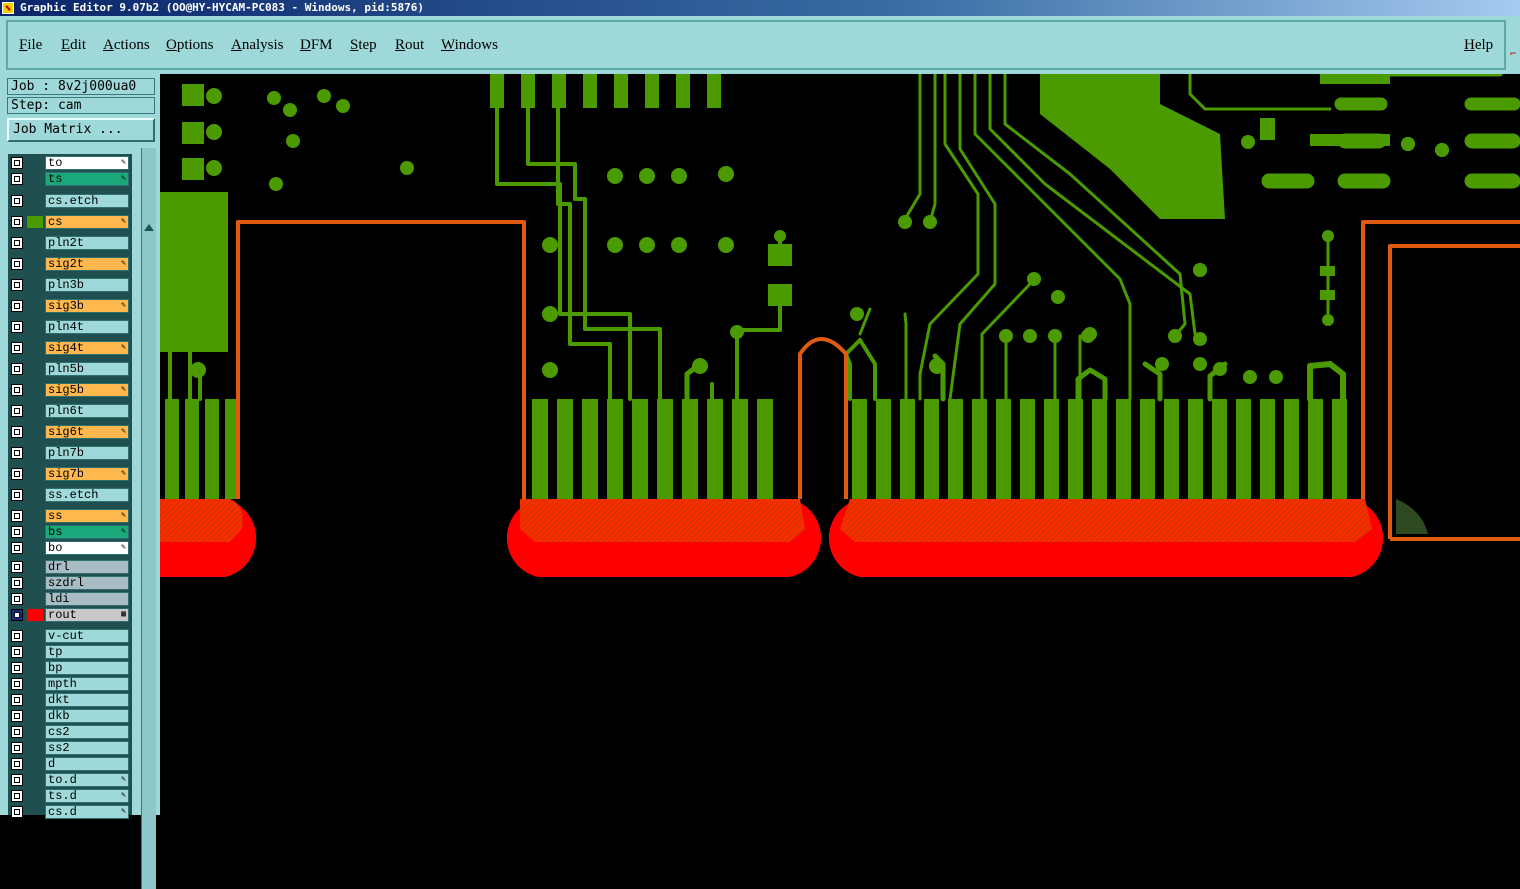  I want to click on menu-actions: Actions, so click(126, 45).